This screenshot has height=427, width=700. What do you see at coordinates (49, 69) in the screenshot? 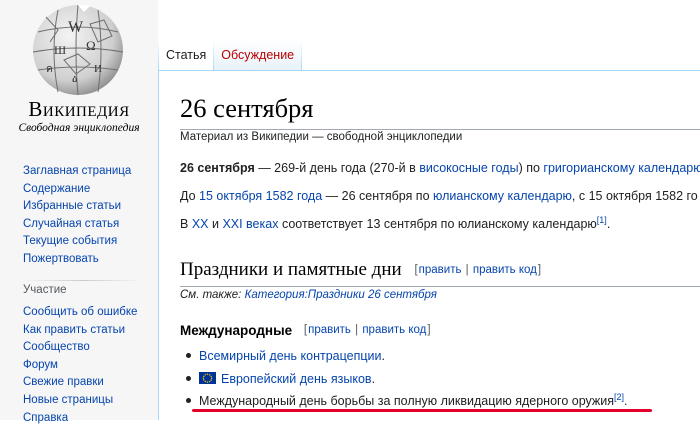
I see `svg-text: ค` at bounding box center [49, 69].